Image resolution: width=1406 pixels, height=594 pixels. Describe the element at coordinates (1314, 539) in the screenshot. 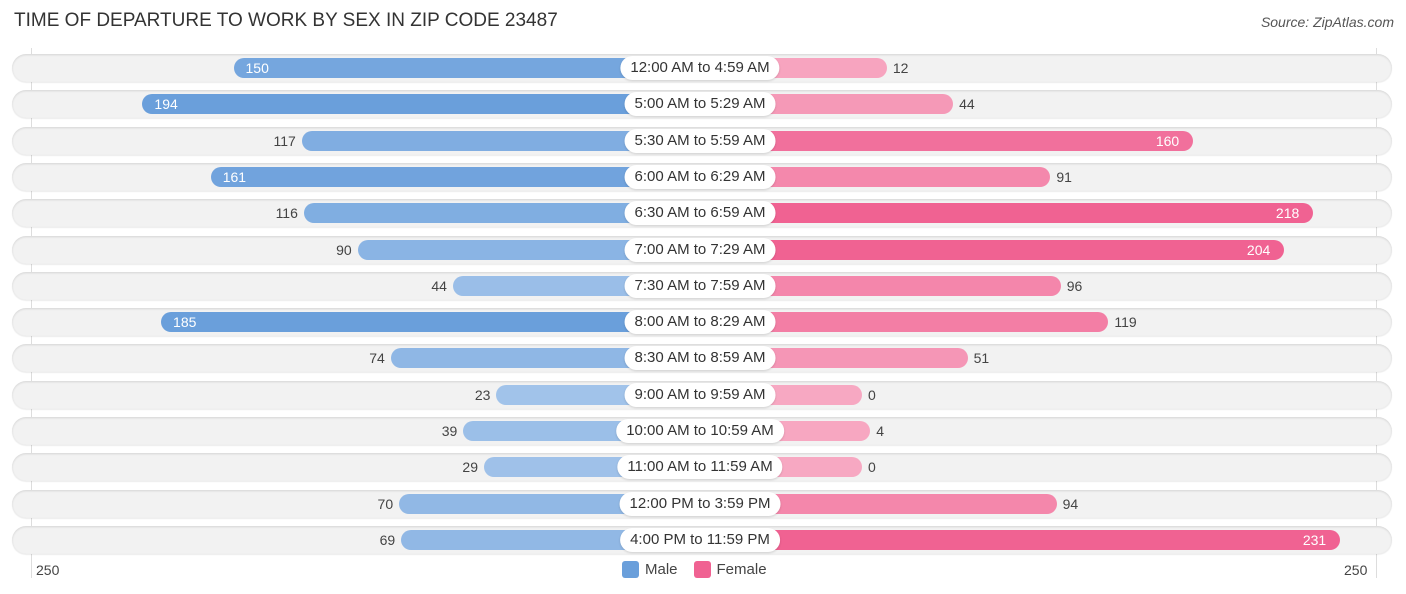

I see `value-label-female: 231` at that location.